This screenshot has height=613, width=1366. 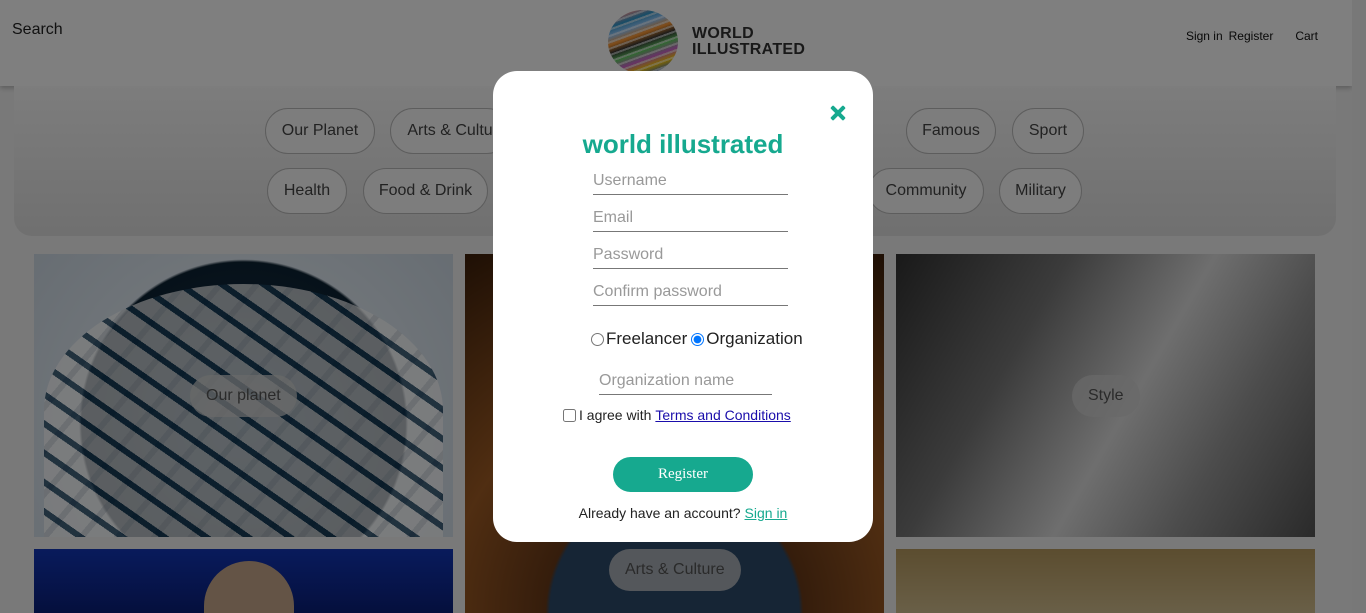 I want to click on have-account-text: Already have an account?, so click(x=659, y=513).